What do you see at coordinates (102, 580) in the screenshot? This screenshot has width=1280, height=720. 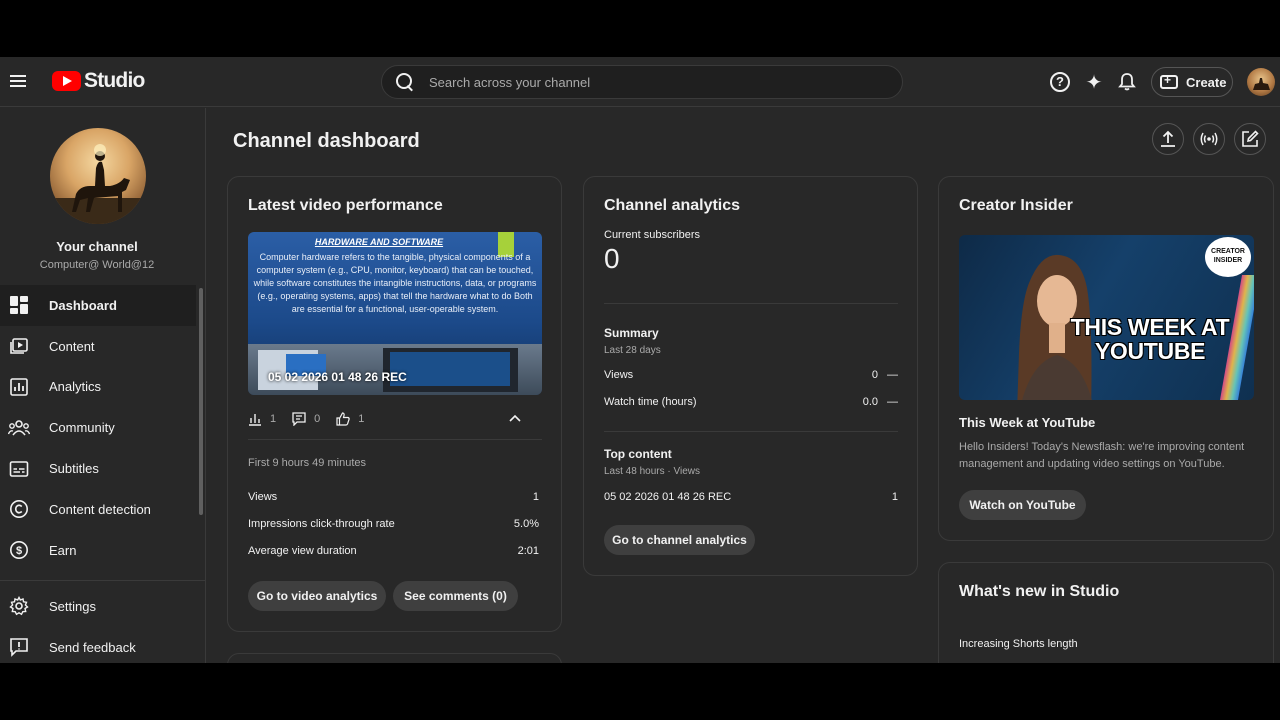 I see `sidebar-divider` at bounding box center [102, 580].